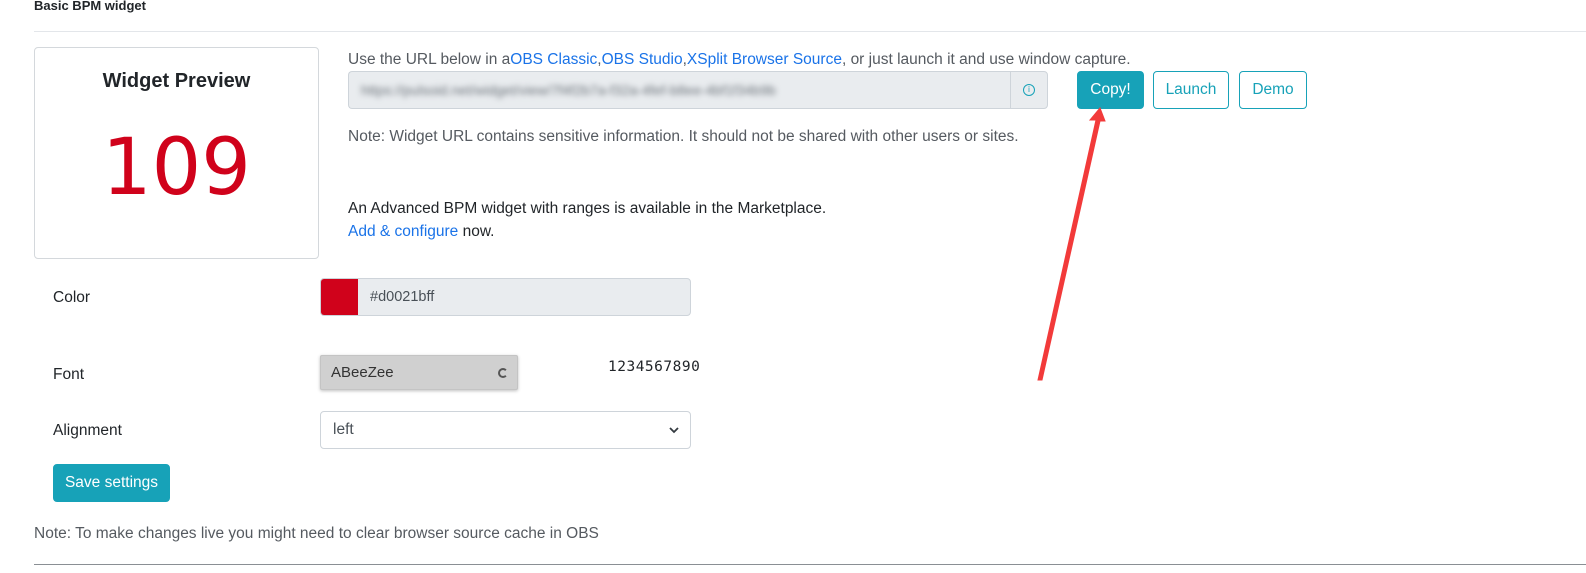 This screenshot has height=573, width=1586. I want to click on bottom-divider, so click(810, 564).